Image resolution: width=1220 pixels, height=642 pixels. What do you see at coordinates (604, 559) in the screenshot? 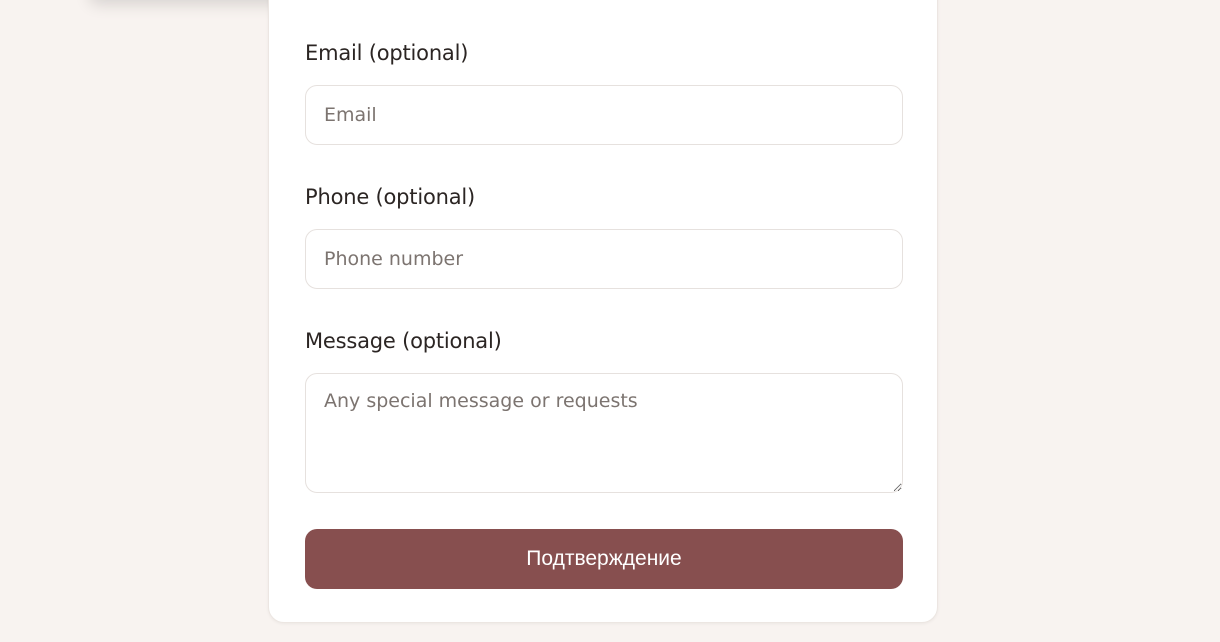
I see `confirm-button: Подтверждение` at bounding box center [604, 559].